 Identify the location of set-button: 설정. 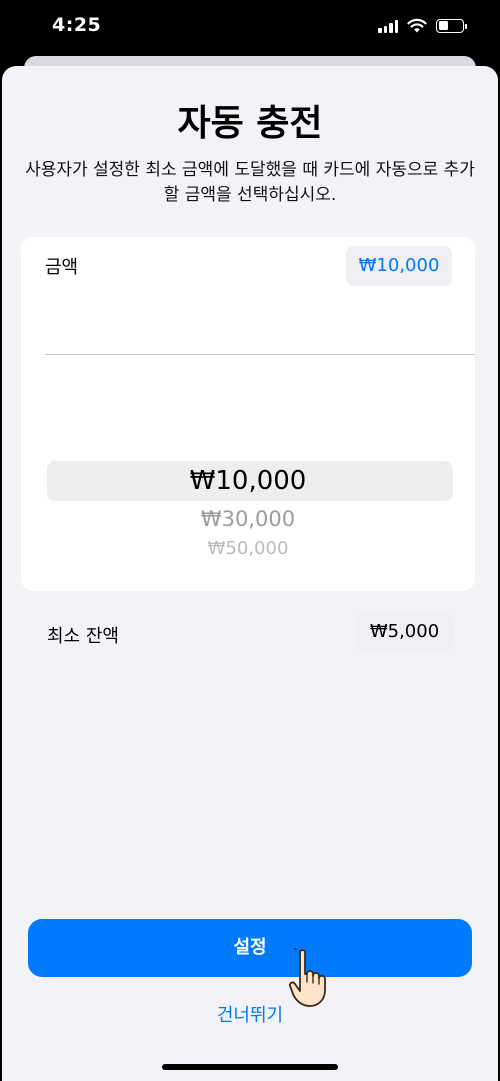
(250, 948).